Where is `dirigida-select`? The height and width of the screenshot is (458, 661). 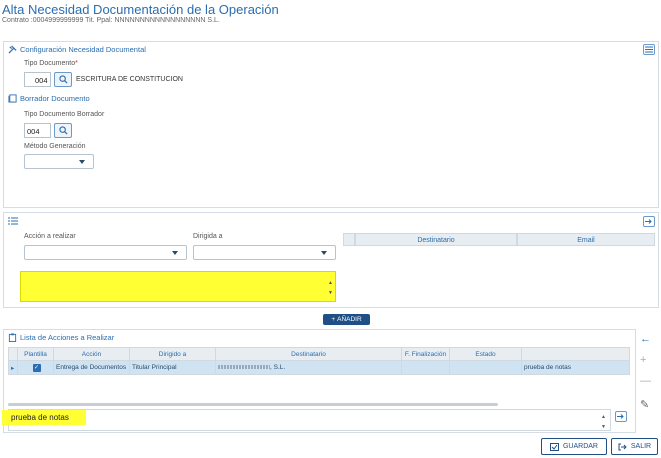 dirigida-select is located at coordinates (264, 252).